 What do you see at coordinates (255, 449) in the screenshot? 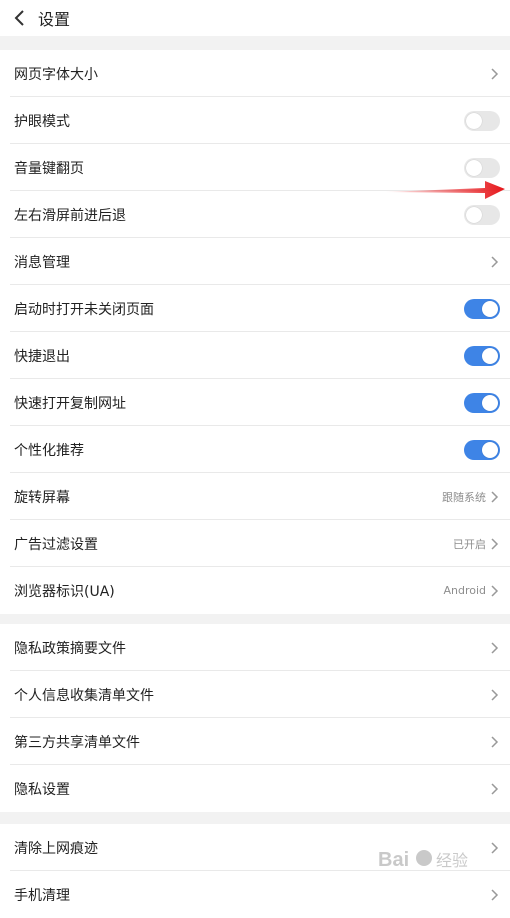
I see `settings-row: 个性化推荐` at bounding box center [255, 449].